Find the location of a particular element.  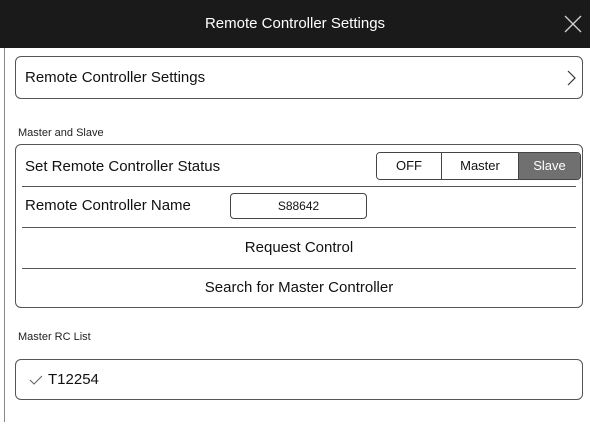

remote-controller-settings-row: Remote Controller Settings is located at coordinates (299, 77).